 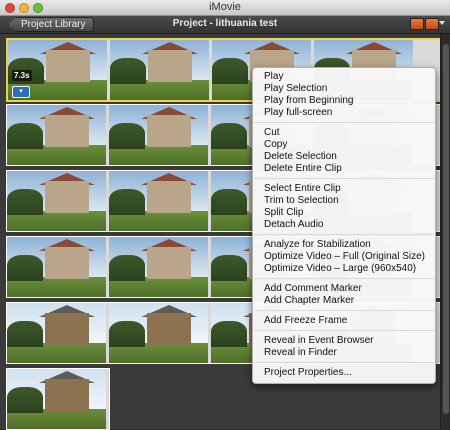 I want to click on menu-item-play-selection: Play Selection, so click(x=295, y=88).